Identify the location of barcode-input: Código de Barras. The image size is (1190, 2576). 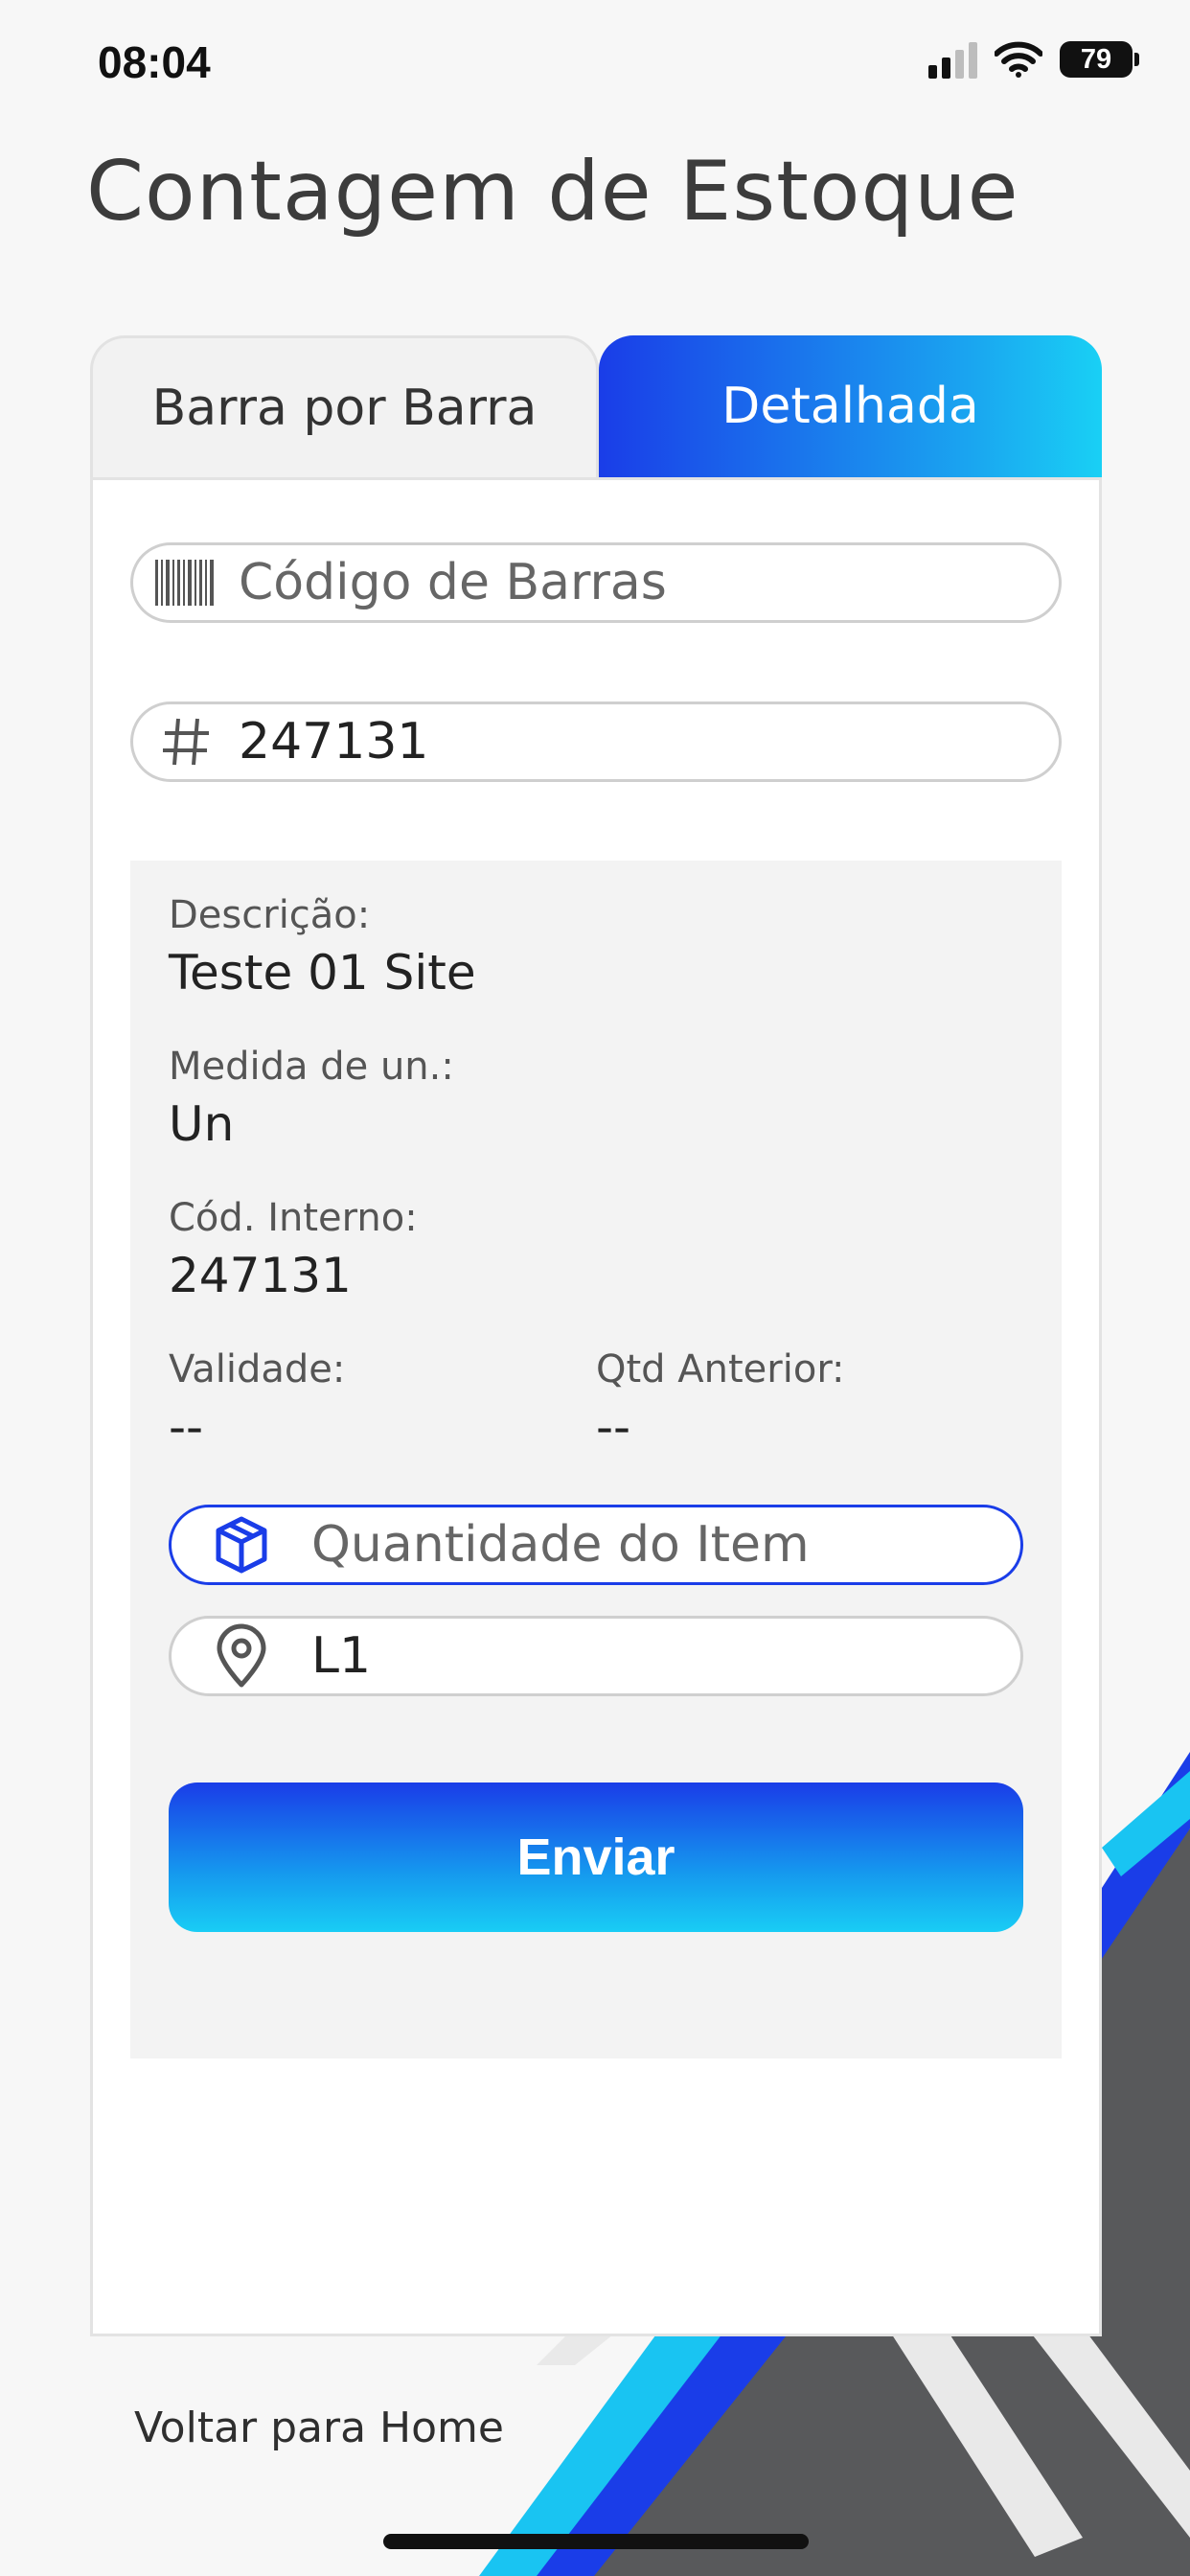
(596, 582).